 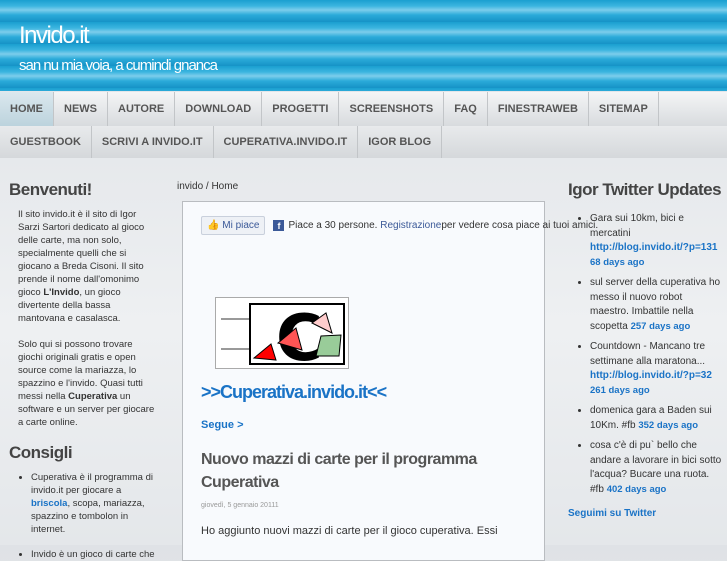 What do you see at coordinates (118, 65) in the screenshot?
I see `site-tagline: san nu mia voia, a cumindi gnanca` at bounding box center [118, 65].